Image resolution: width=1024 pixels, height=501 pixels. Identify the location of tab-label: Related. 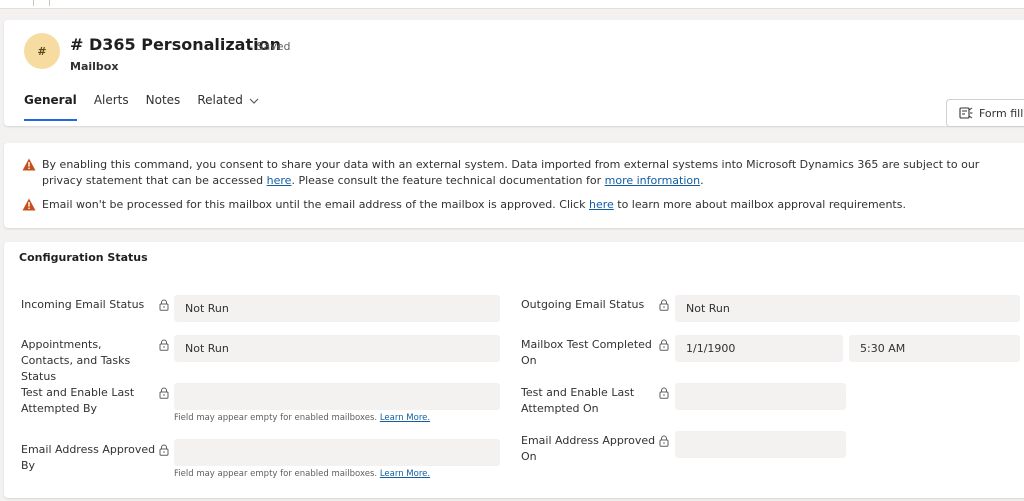
(220, 100).